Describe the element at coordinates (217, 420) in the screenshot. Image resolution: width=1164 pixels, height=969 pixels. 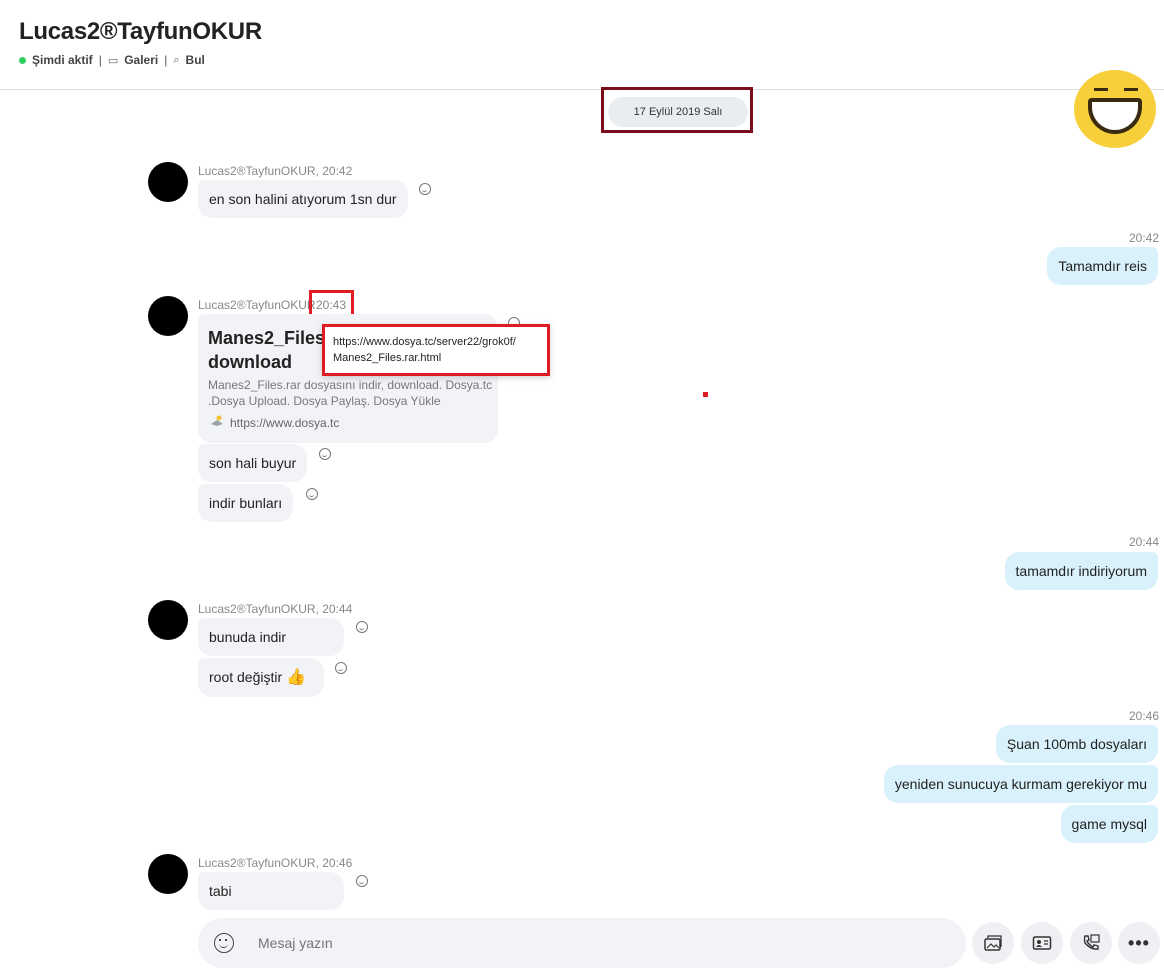
I see `site-favicon-icon` at that location.